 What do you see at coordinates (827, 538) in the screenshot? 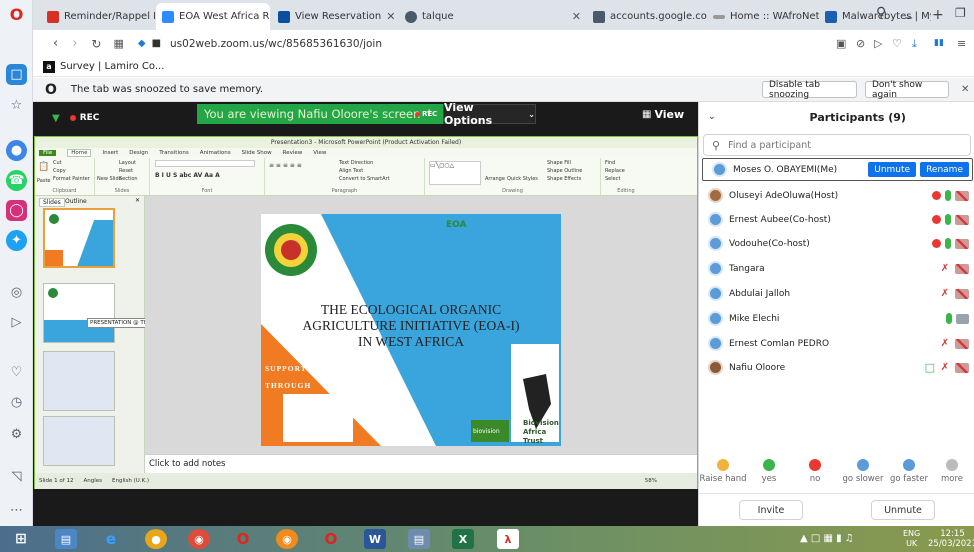
I see `tray-icons: ▲ □ ▦ ▮ ♫` at bounding box center [827, 538].